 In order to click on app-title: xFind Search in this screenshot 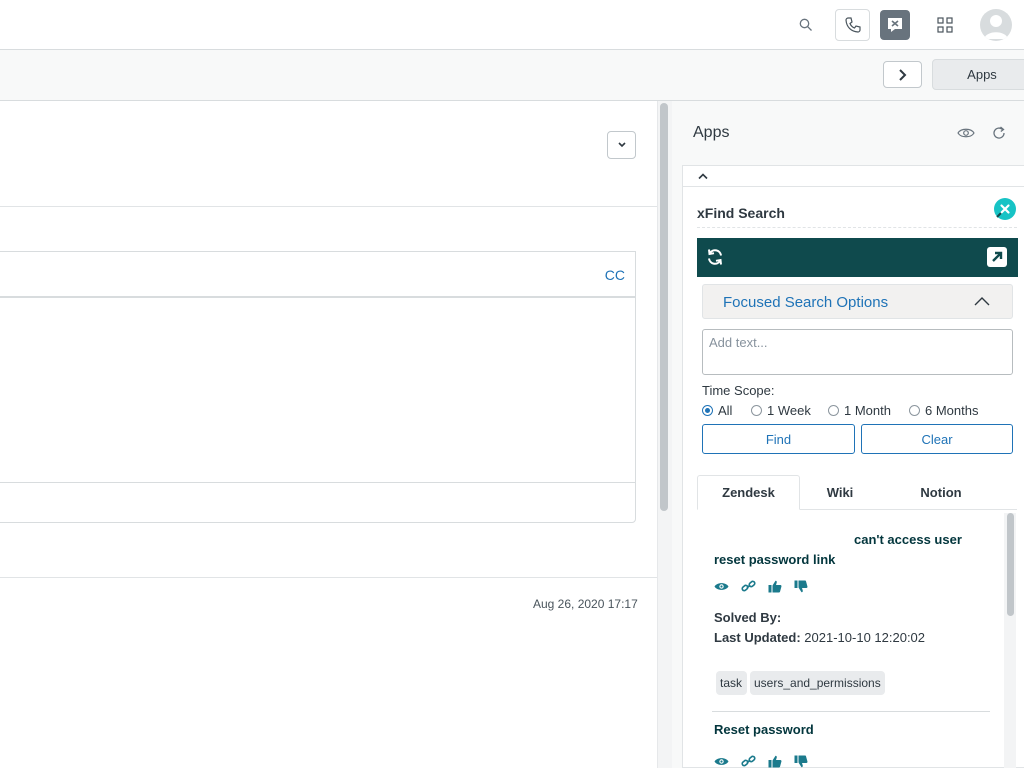, I will do `click(741, 213)`.